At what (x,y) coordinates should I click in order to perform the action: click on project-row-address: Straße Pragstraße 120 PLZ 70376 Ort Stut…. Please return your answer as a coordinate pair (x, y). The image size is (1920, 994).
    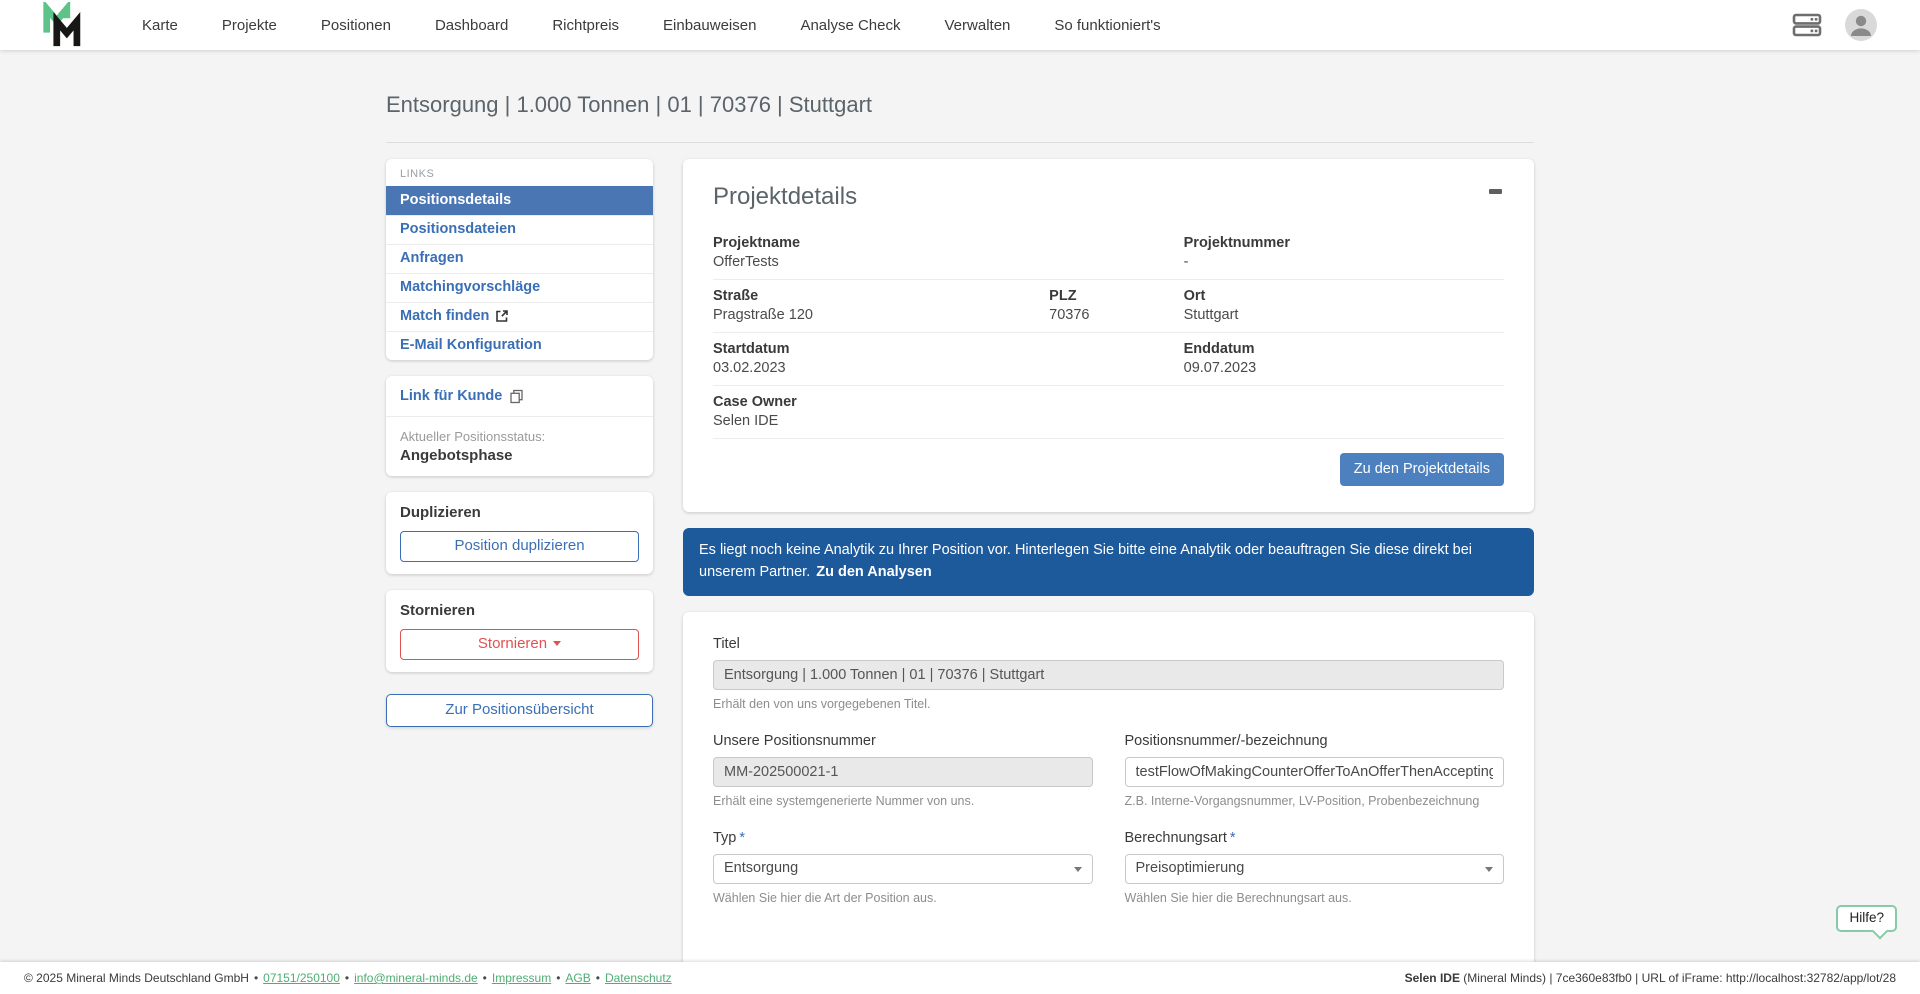
    Looking at the image, I should click on (1108, 306).